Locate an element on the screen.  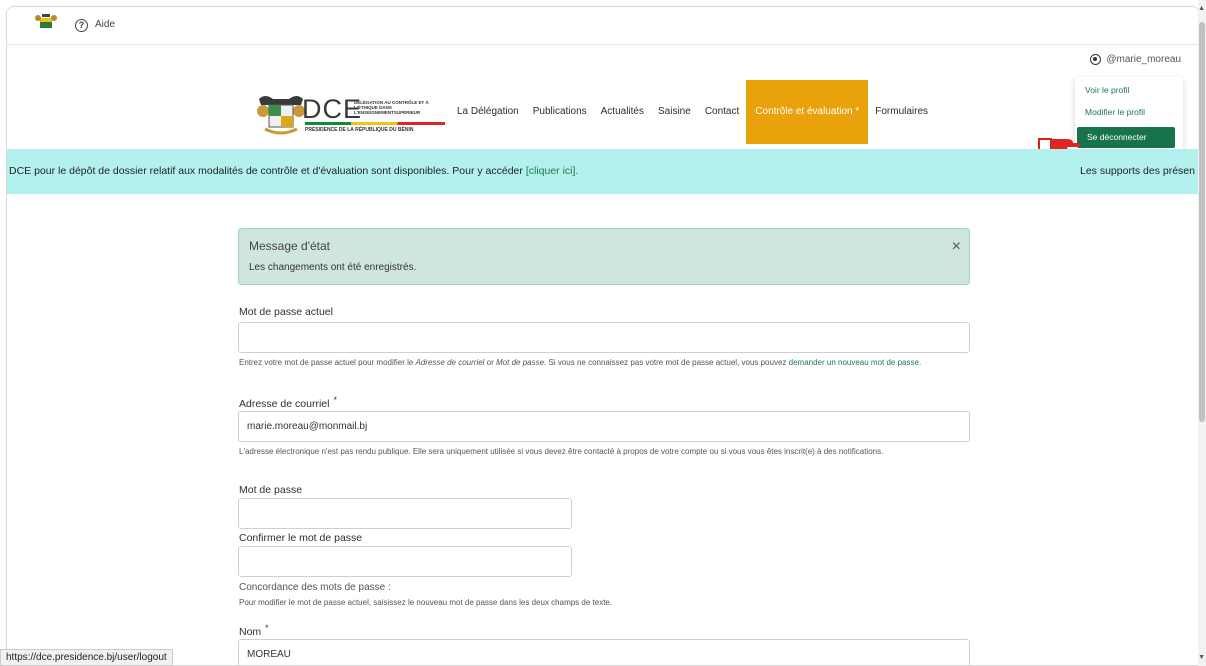
benin-coat-of-arms-icon is located at coordinates (281, 115).